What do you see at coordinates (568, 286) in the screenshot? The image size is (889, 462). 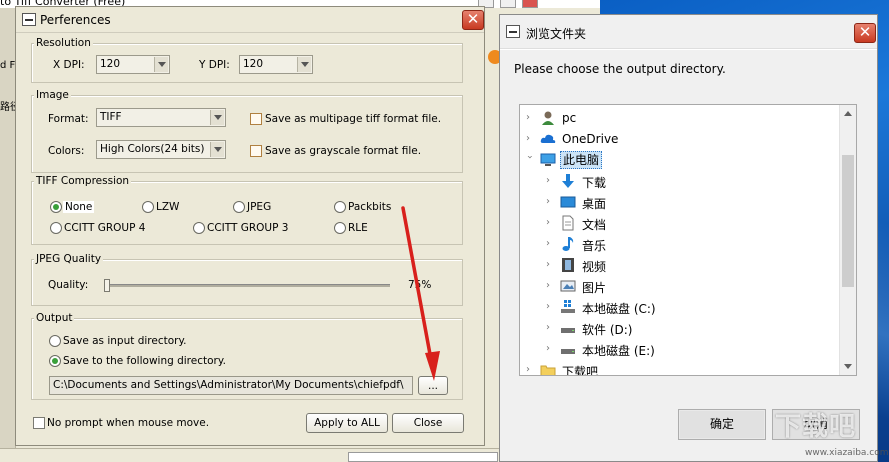 I see `picture-icon` at bounding box center [568, 286].